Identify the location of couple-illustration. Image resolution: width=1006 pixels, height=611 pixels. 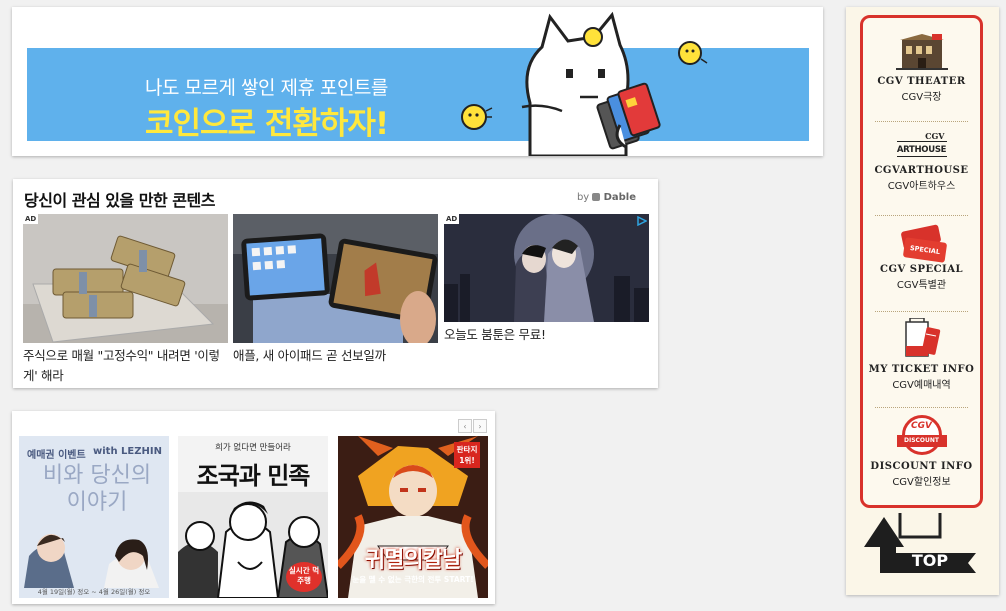
(91, 561).